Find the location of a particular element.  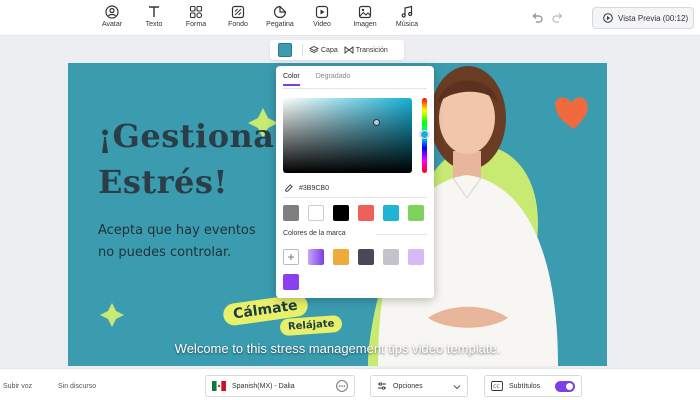

hue-handle is located at coordinates (424, 134).